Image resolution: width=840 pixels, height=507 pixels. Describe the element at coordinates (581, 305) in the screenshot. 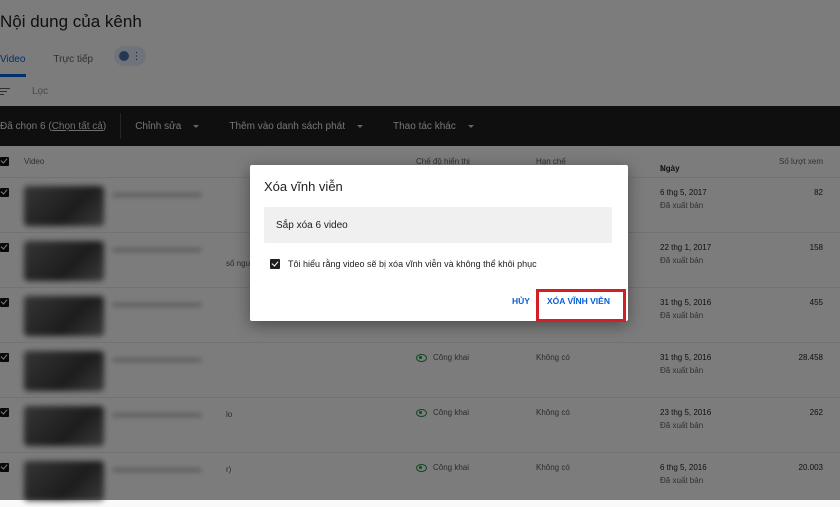

I see `highlight-box` at that location.